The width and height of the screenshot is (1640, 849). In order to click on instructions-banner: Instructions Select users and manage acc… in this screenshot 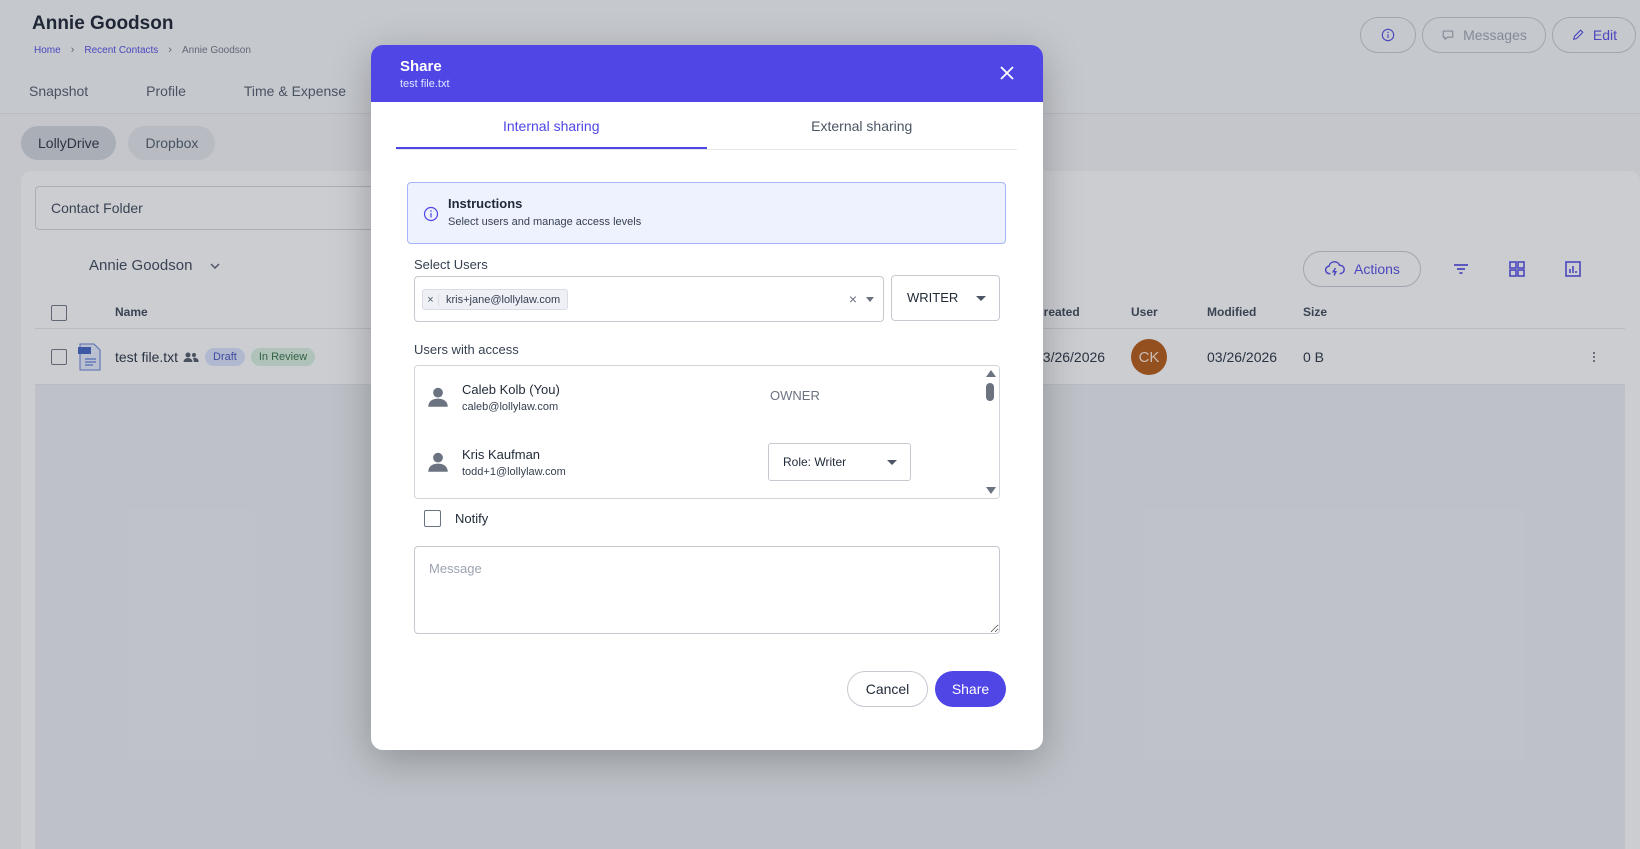, I will do `click(706, 213)`.